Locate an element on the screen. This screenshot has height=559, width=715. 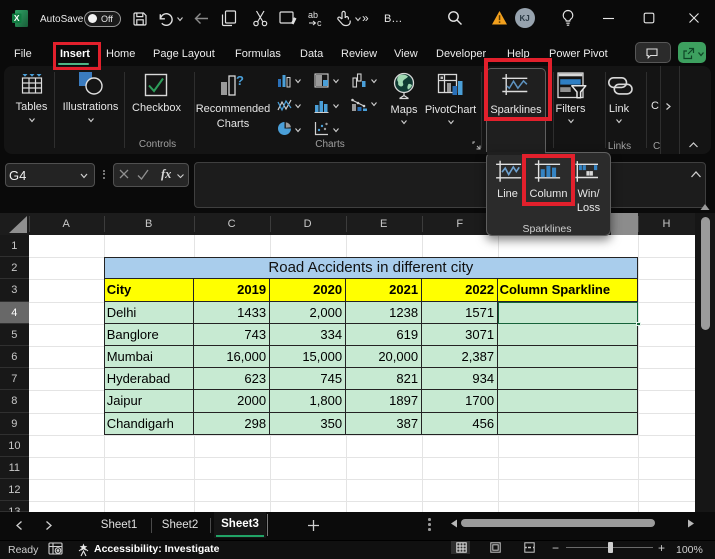
svg-text: c is located at coordinates (319, 23).